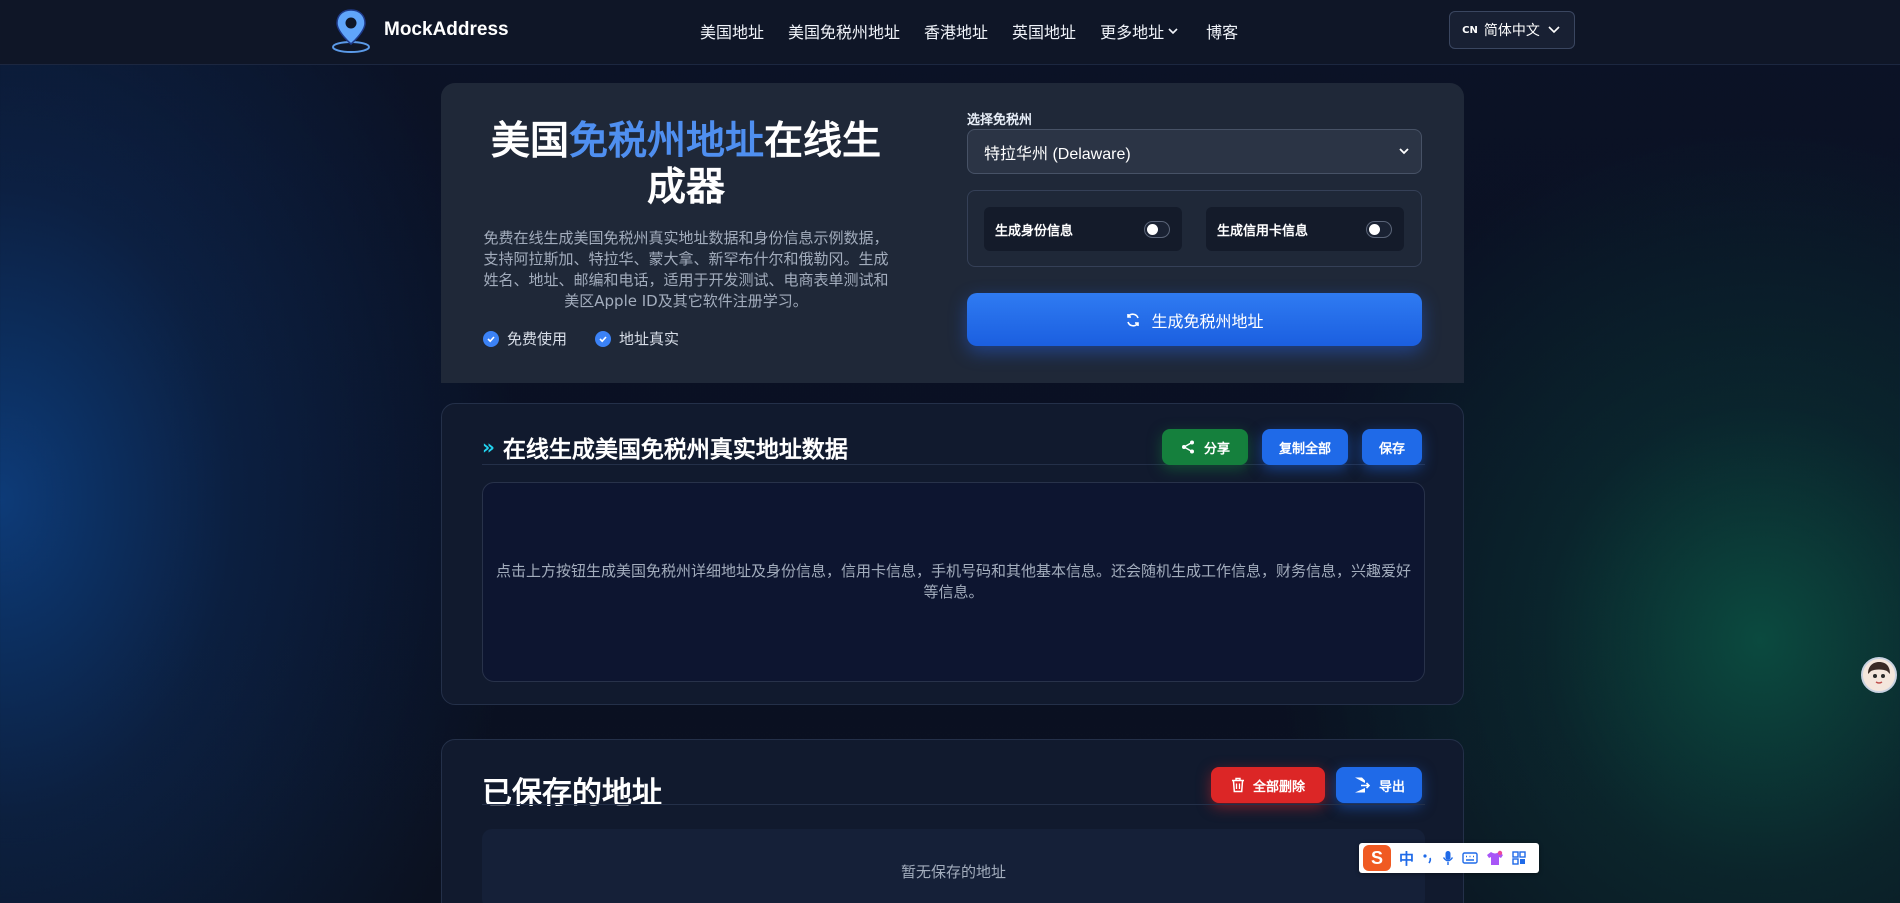  Describe the element at coordinates (1362, 785) in the screenshot. I see `file-export-icon` at that location.